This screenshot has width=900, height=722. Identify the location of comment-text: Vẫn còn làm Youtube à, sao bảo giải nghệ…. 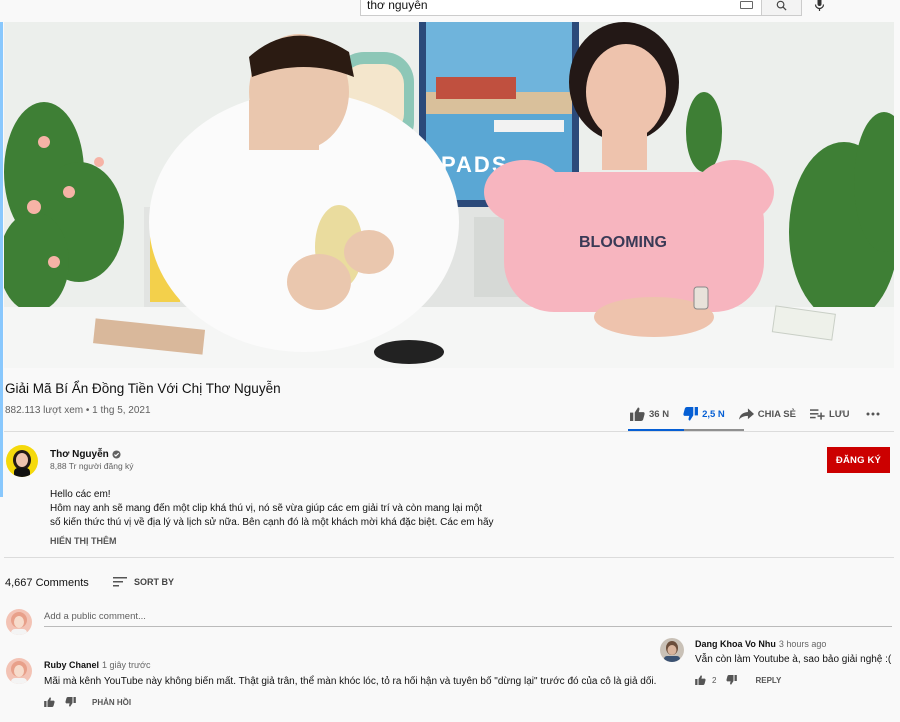
(793, 659).